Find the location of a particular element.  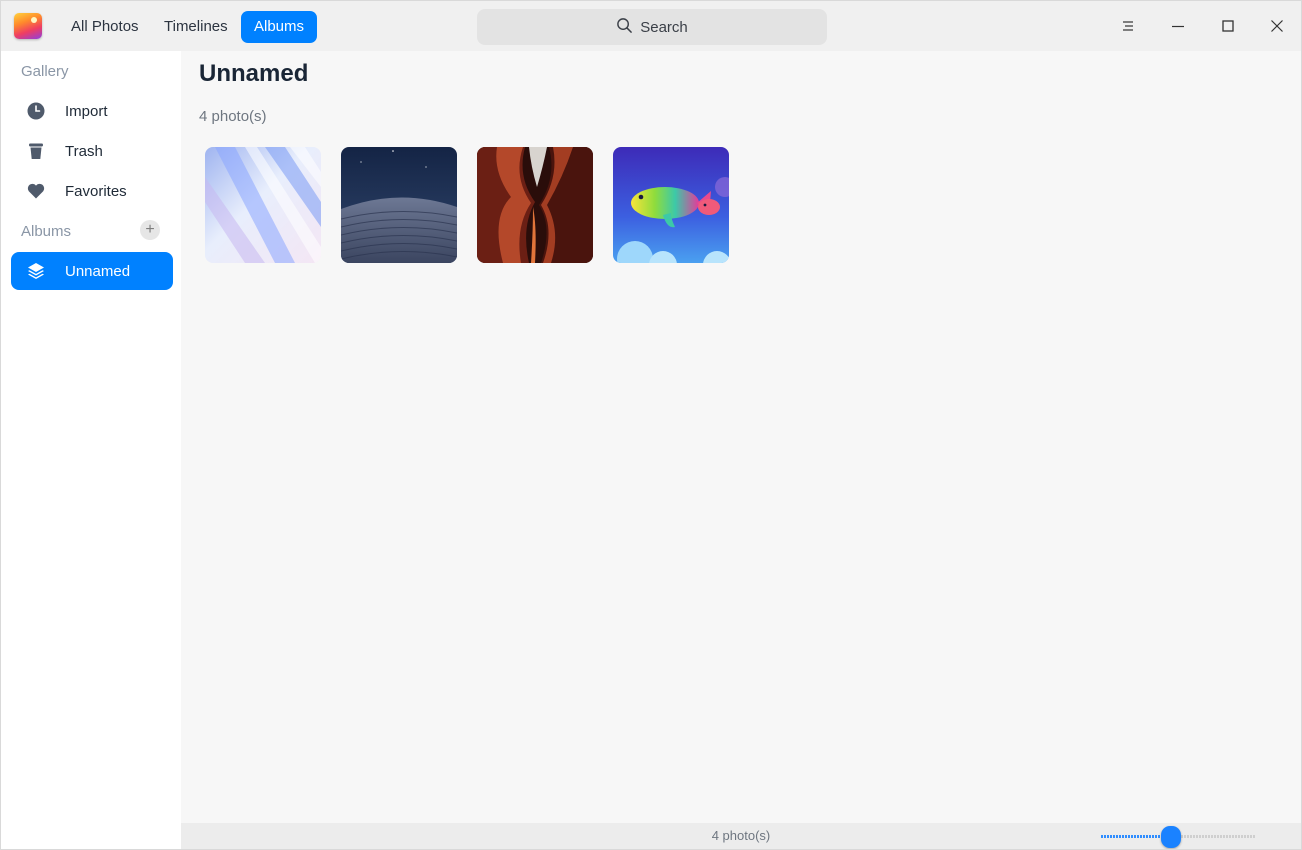

minimize-icon is located at coordinates (1178, 26).